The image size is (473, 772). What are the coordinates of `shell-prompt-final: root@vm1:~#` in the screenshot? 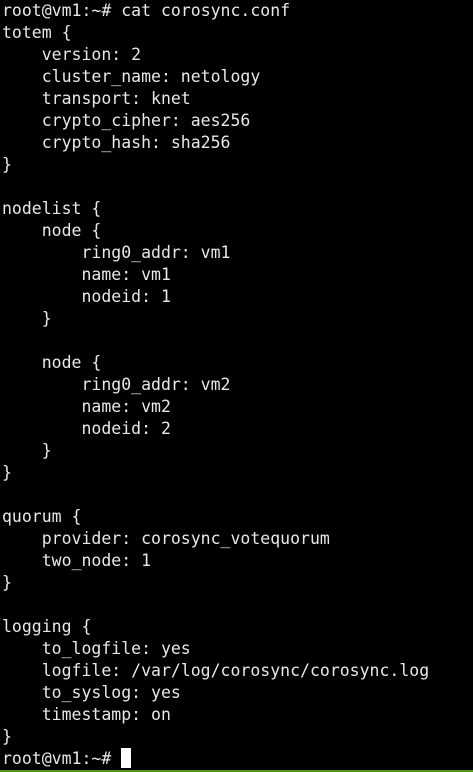 It's located at (62, 758).